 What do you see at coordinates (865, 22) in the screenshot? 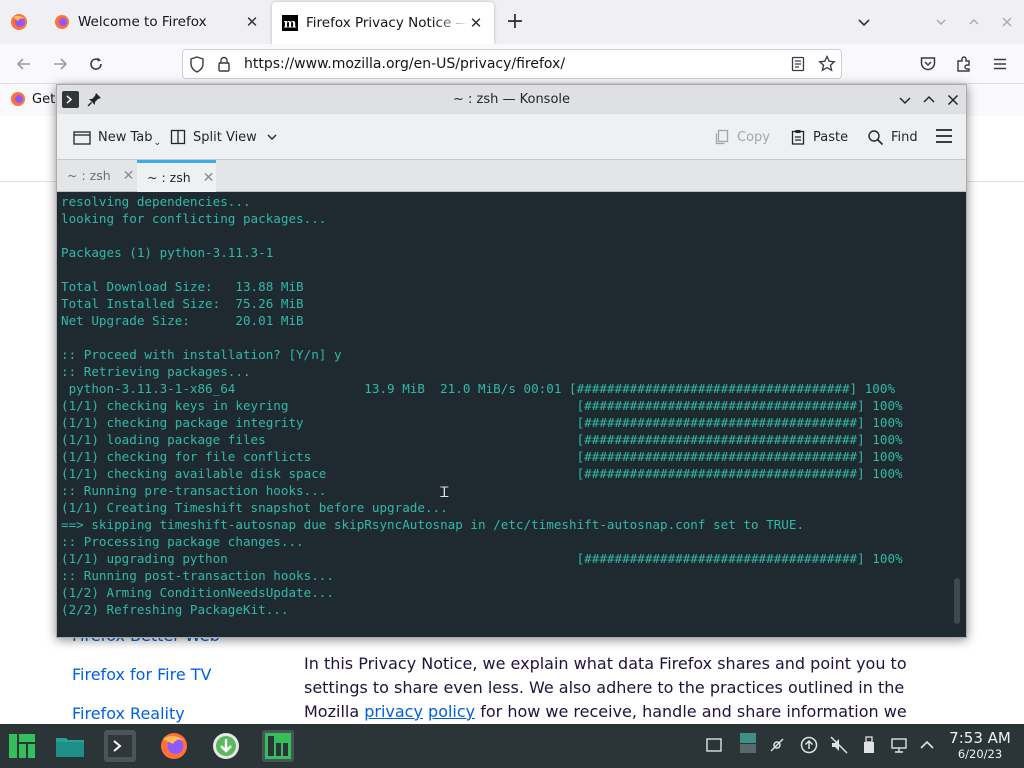
I see `list-all-tabs-icon` at bounding box center [865, 22].